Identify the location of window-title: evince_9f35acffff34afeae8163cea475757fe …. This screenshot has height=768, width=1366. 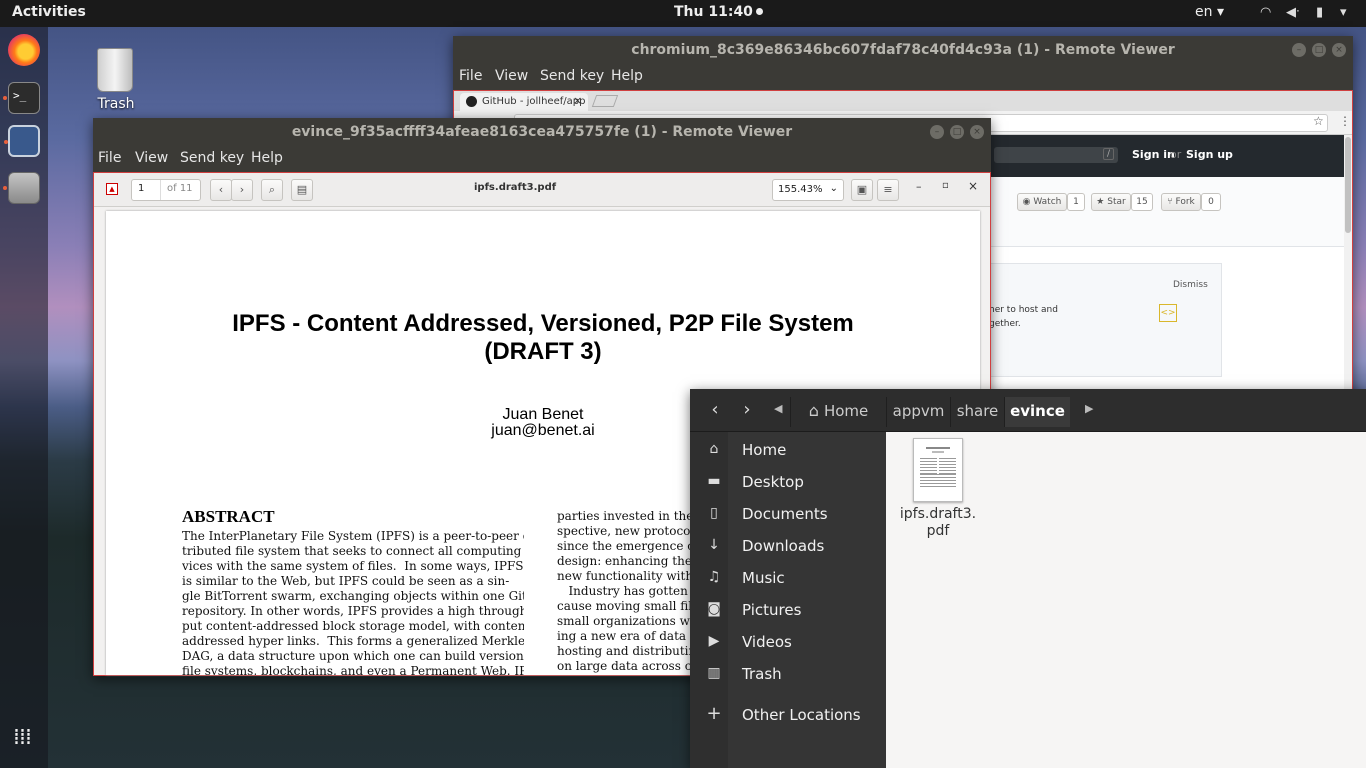
(542, 132).